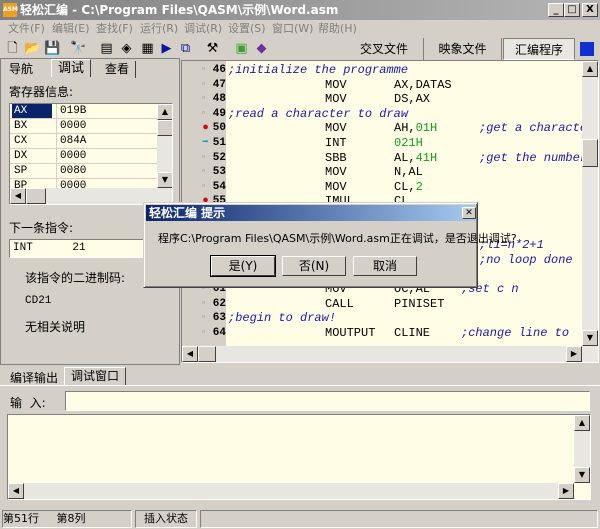 The width and height of the screenshot is (600, 529). What do you see at coordinates (384, 49) in the screenshot?
I see `tab-cross-file: 交叉文件` at bounding box center [384, 49].